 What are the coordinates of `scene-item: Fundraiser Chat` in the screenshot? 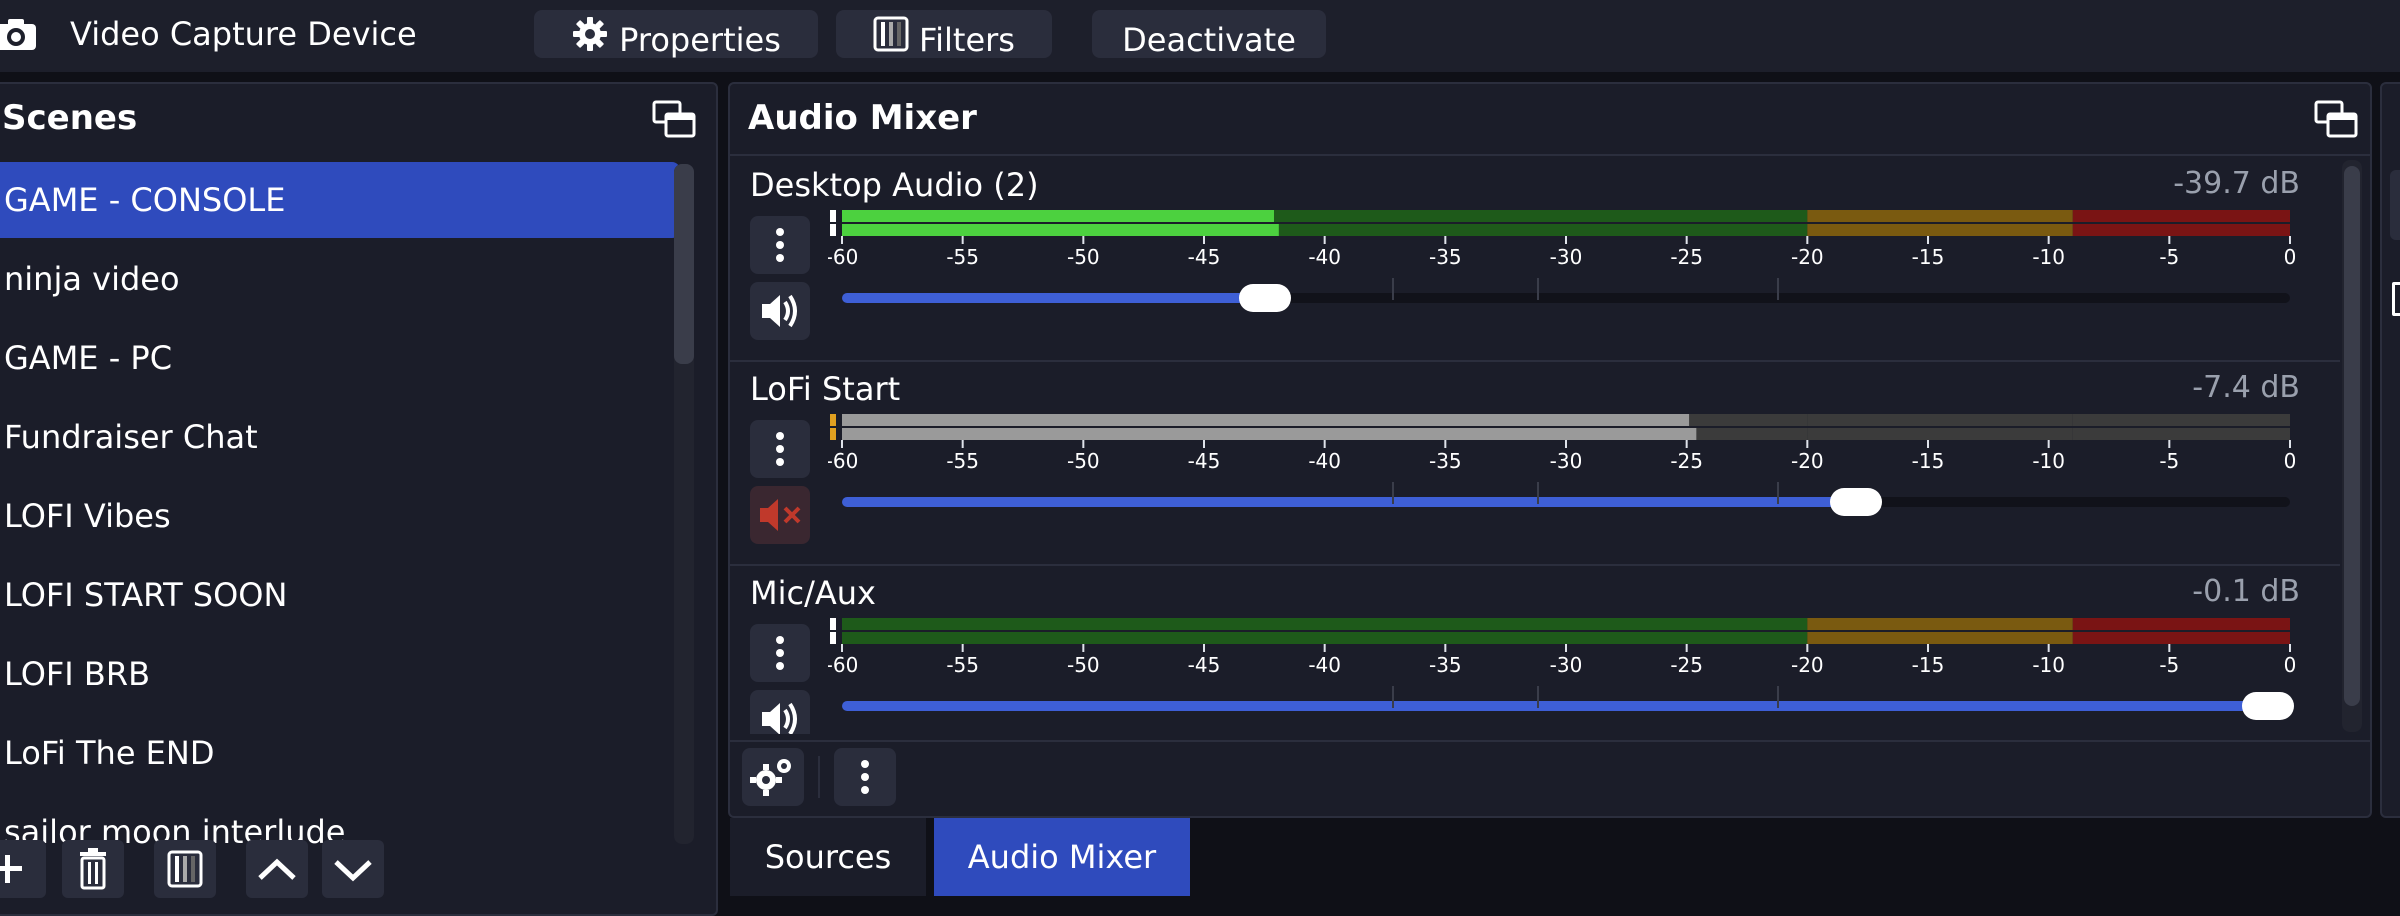 It's located at (340, 437).